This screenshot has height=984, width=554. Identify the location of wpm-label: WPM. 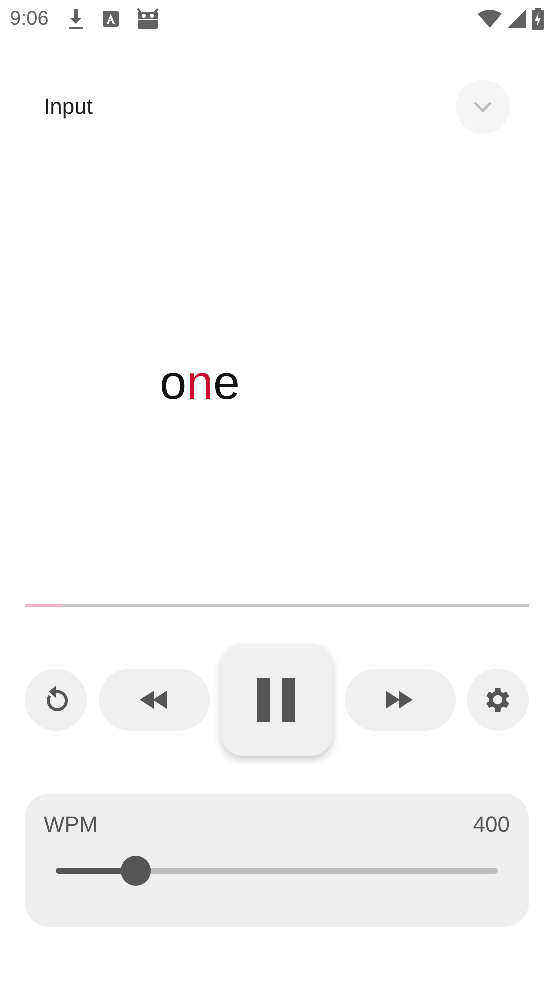
(71, 825).